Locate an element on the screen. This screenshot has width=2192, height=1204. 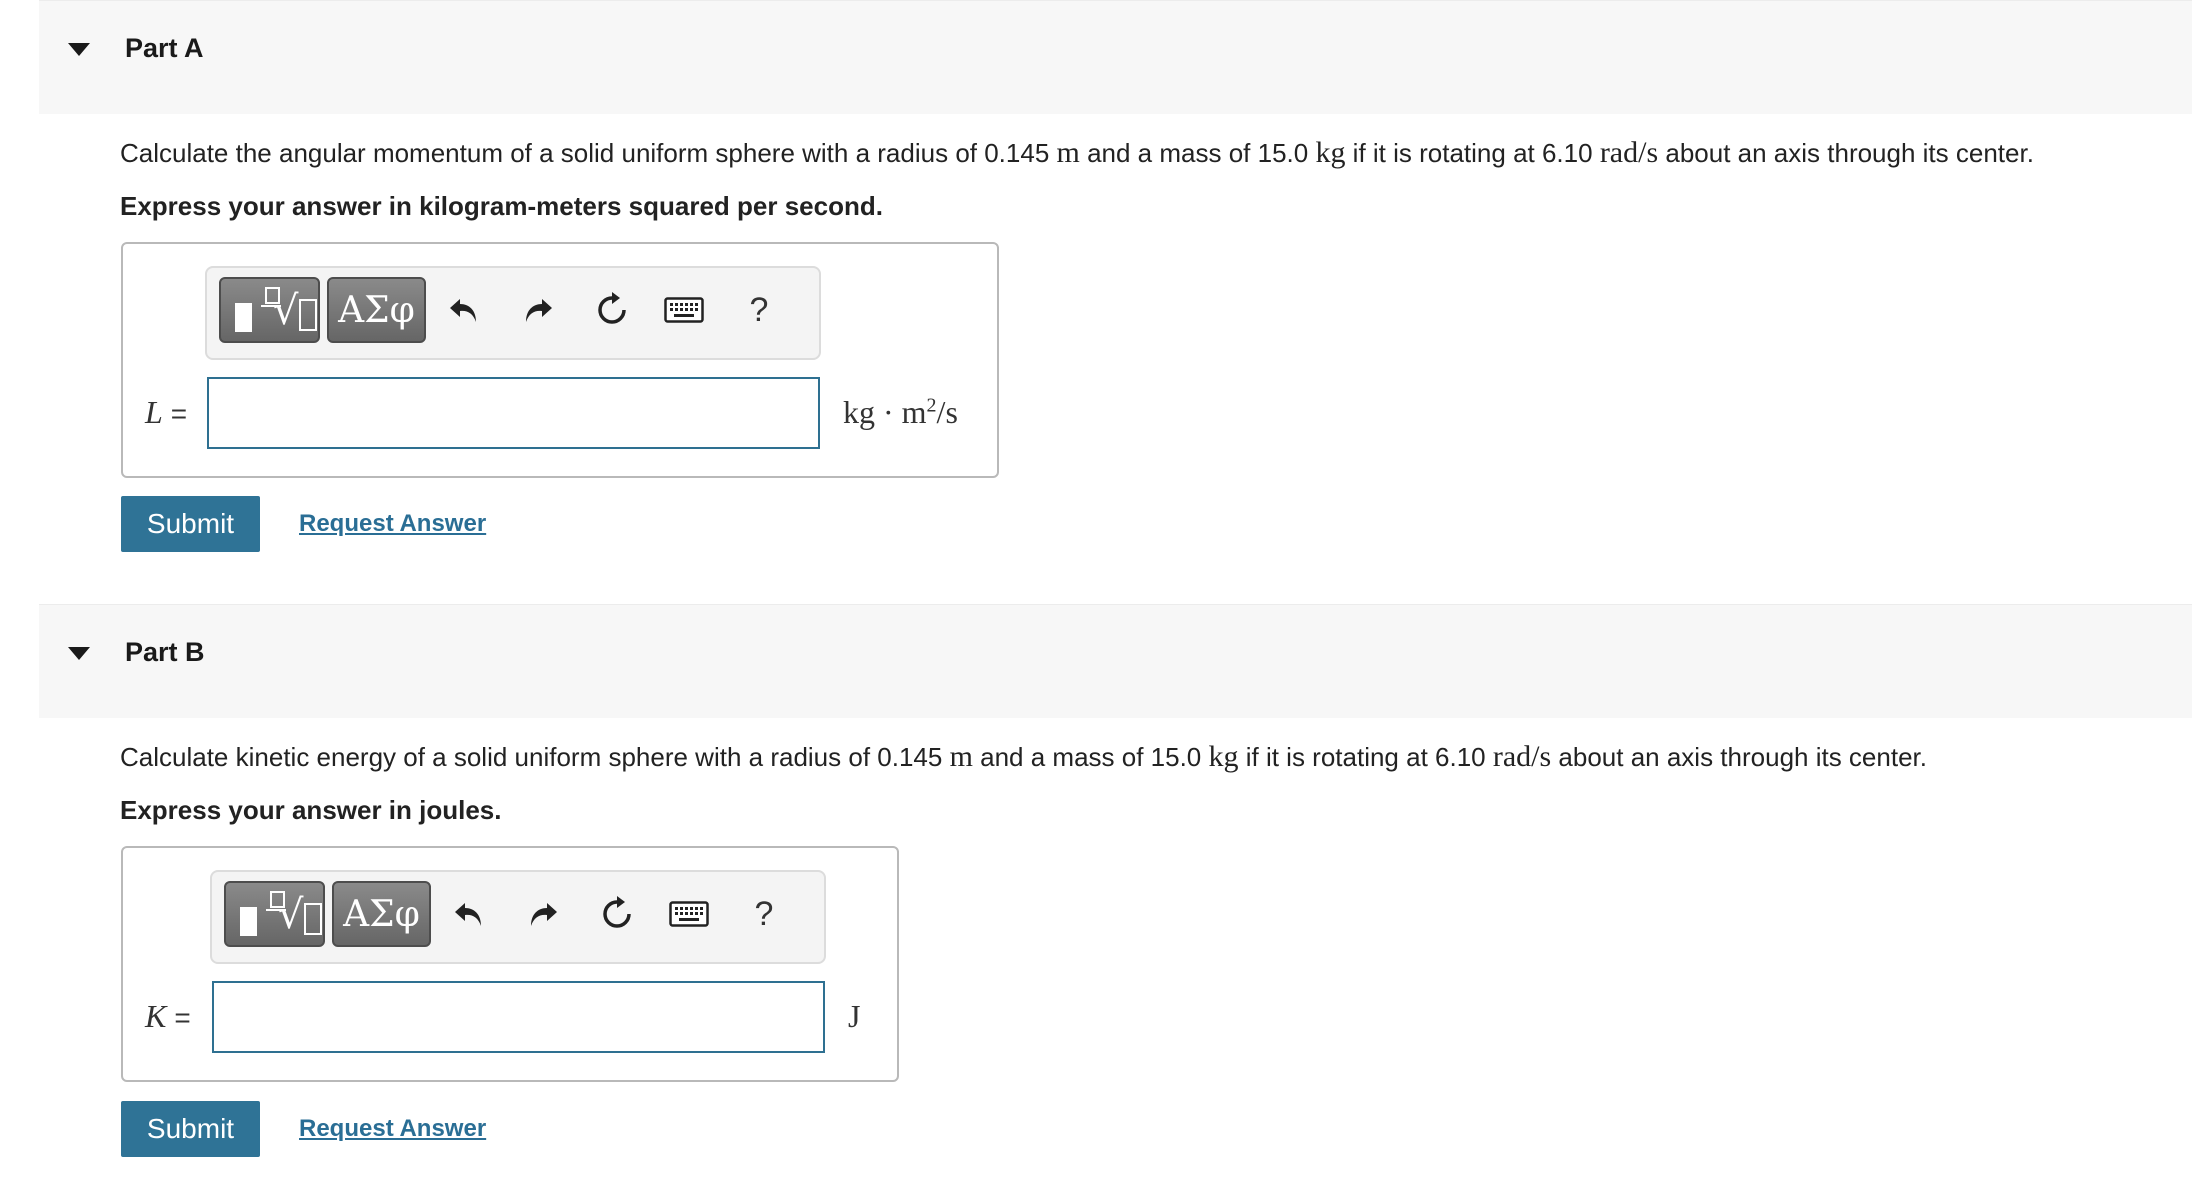
part-a-header: Part A is located at coordinates (1115, 57).